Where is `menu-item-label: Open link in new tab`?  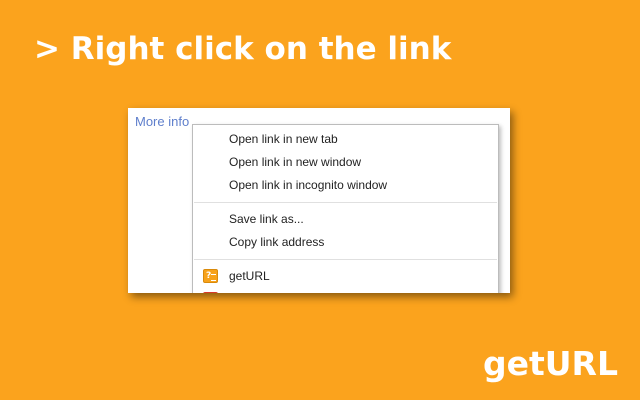 menu-item-label: Open link in new tab is located at coordinates (283, 139).